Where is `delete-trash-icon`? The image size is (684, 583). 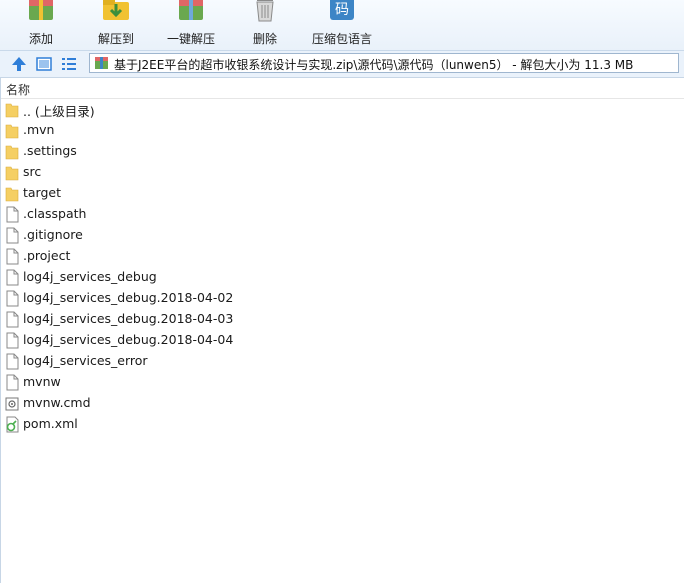
delete-trash-icon is located at coordinates (265, 11).